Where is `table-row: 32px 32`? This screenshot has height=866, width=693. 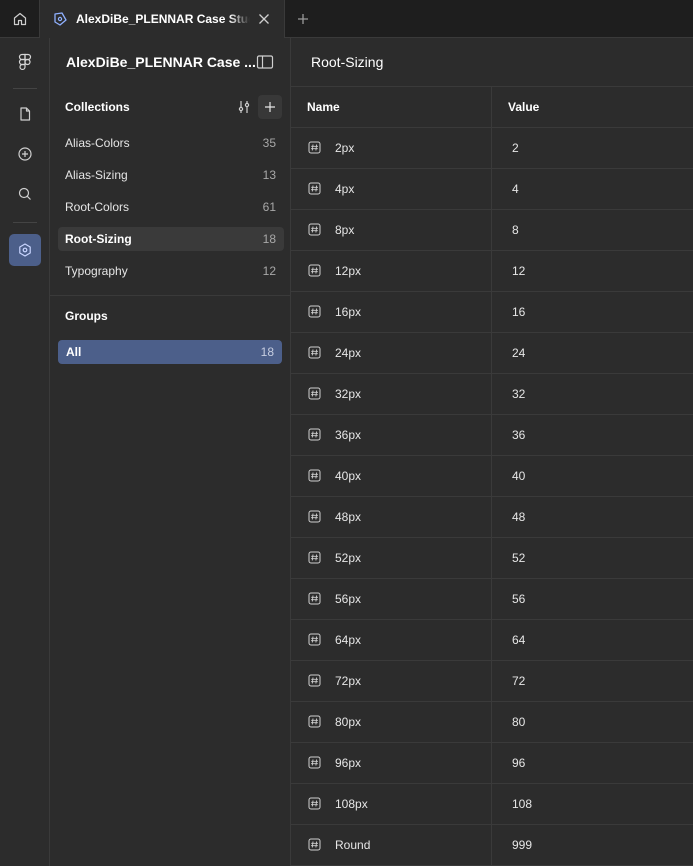 table-row: 32px 32 is located at coordinates (492, 394).